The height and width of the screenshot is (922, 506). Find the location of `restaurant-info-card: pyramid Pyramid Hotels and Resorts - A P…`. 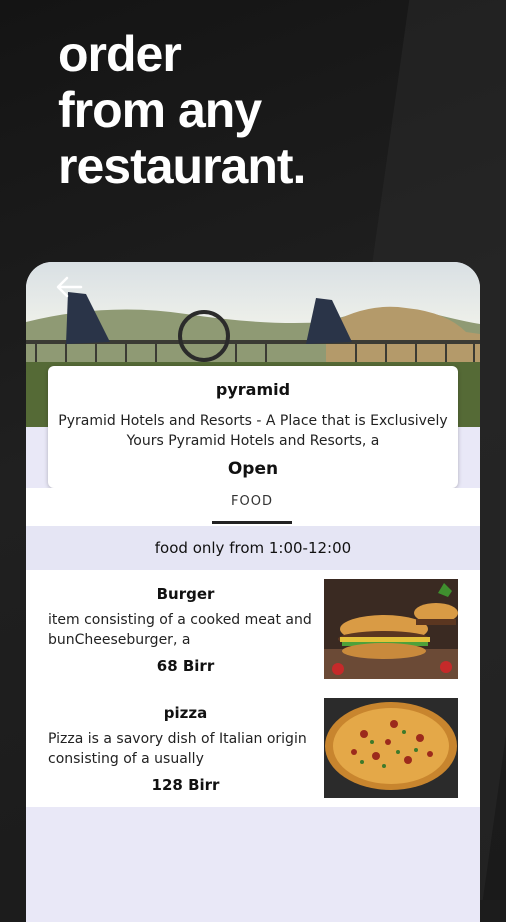

restaurant-info-card: pyramid Pyramid Hotels and Resorts - A P… is located at coordinates (253, 427).